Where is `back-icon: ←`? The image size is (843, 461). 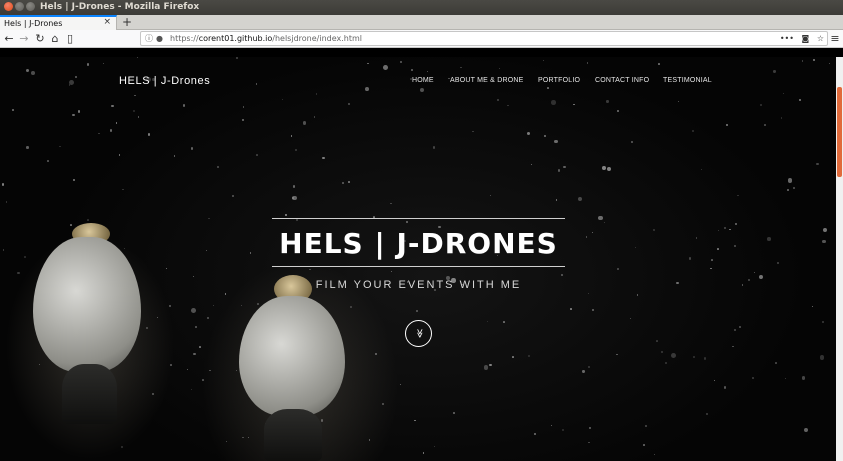 back-icon: ← is located at coordinates (9, 38).